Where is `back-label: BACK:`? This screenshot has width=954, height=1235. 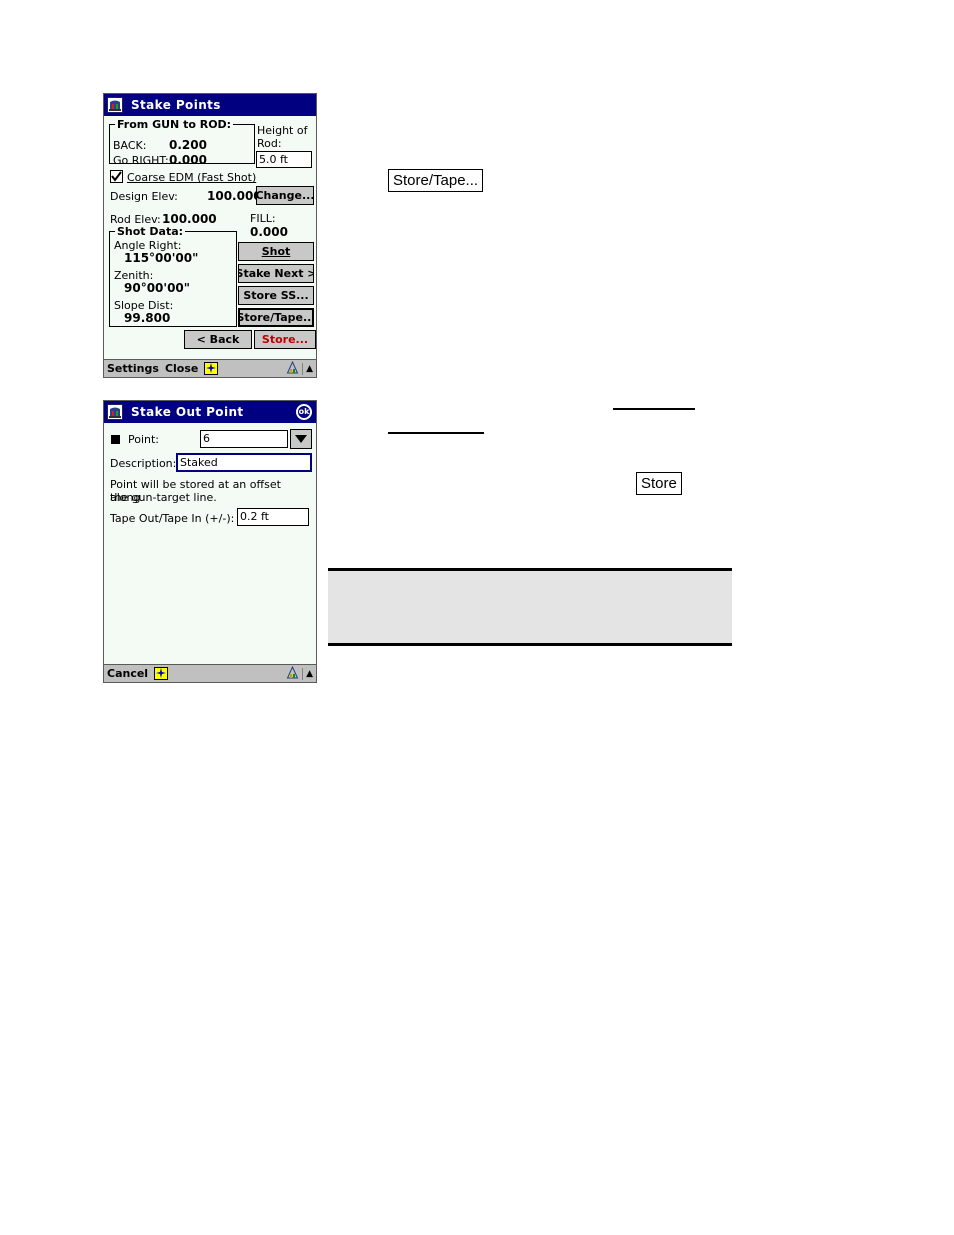 back-label: BACK: is located at coordinates (130, 145).